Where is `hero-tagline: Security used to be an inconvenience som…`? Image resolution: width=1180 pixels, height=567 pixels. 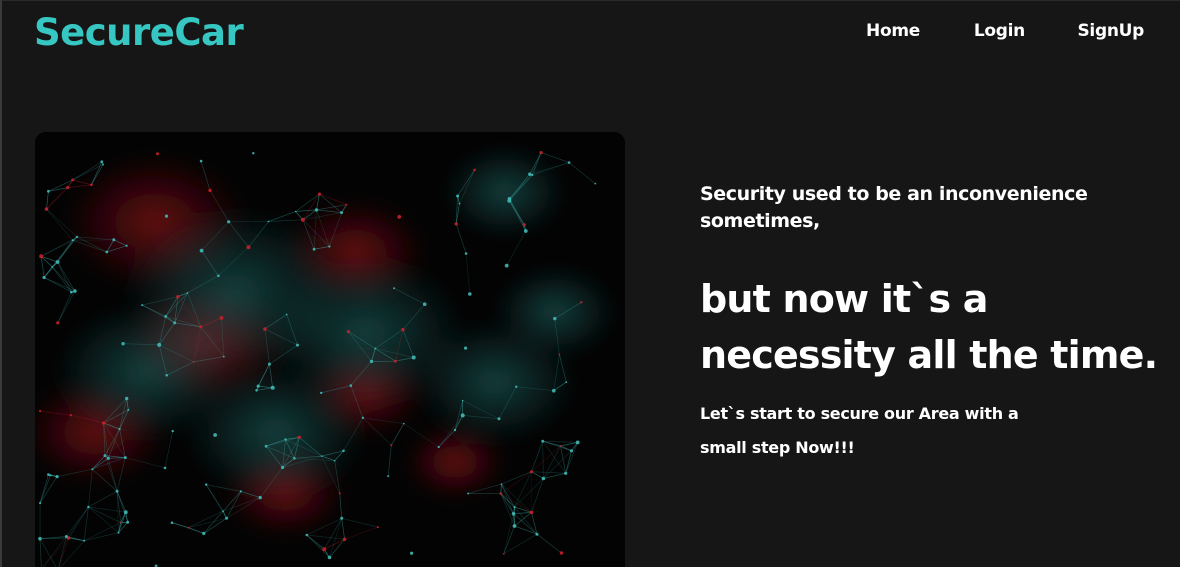
hero-tagline: Security used to be an inconvenience som… is located at coordinates (894, 207).